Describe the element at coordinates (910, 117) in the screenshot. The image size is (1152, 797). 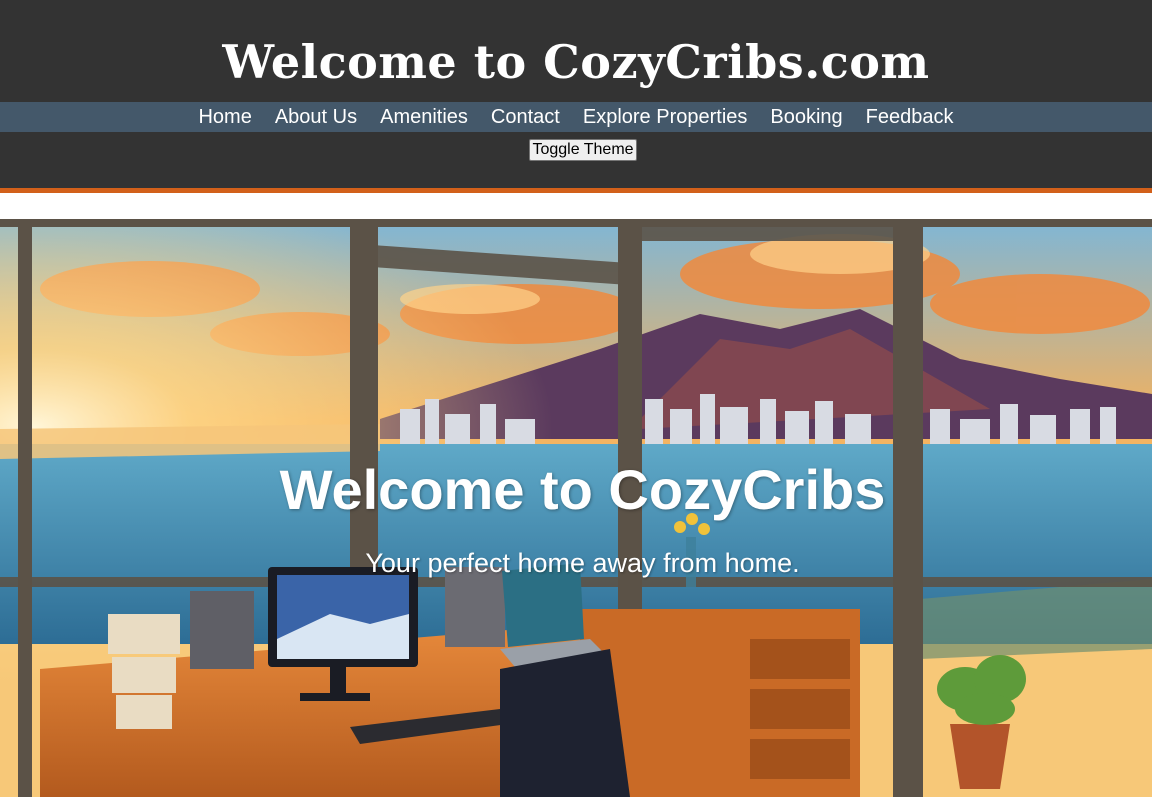
I see `nav-item-feedback: Feedback` at that location.